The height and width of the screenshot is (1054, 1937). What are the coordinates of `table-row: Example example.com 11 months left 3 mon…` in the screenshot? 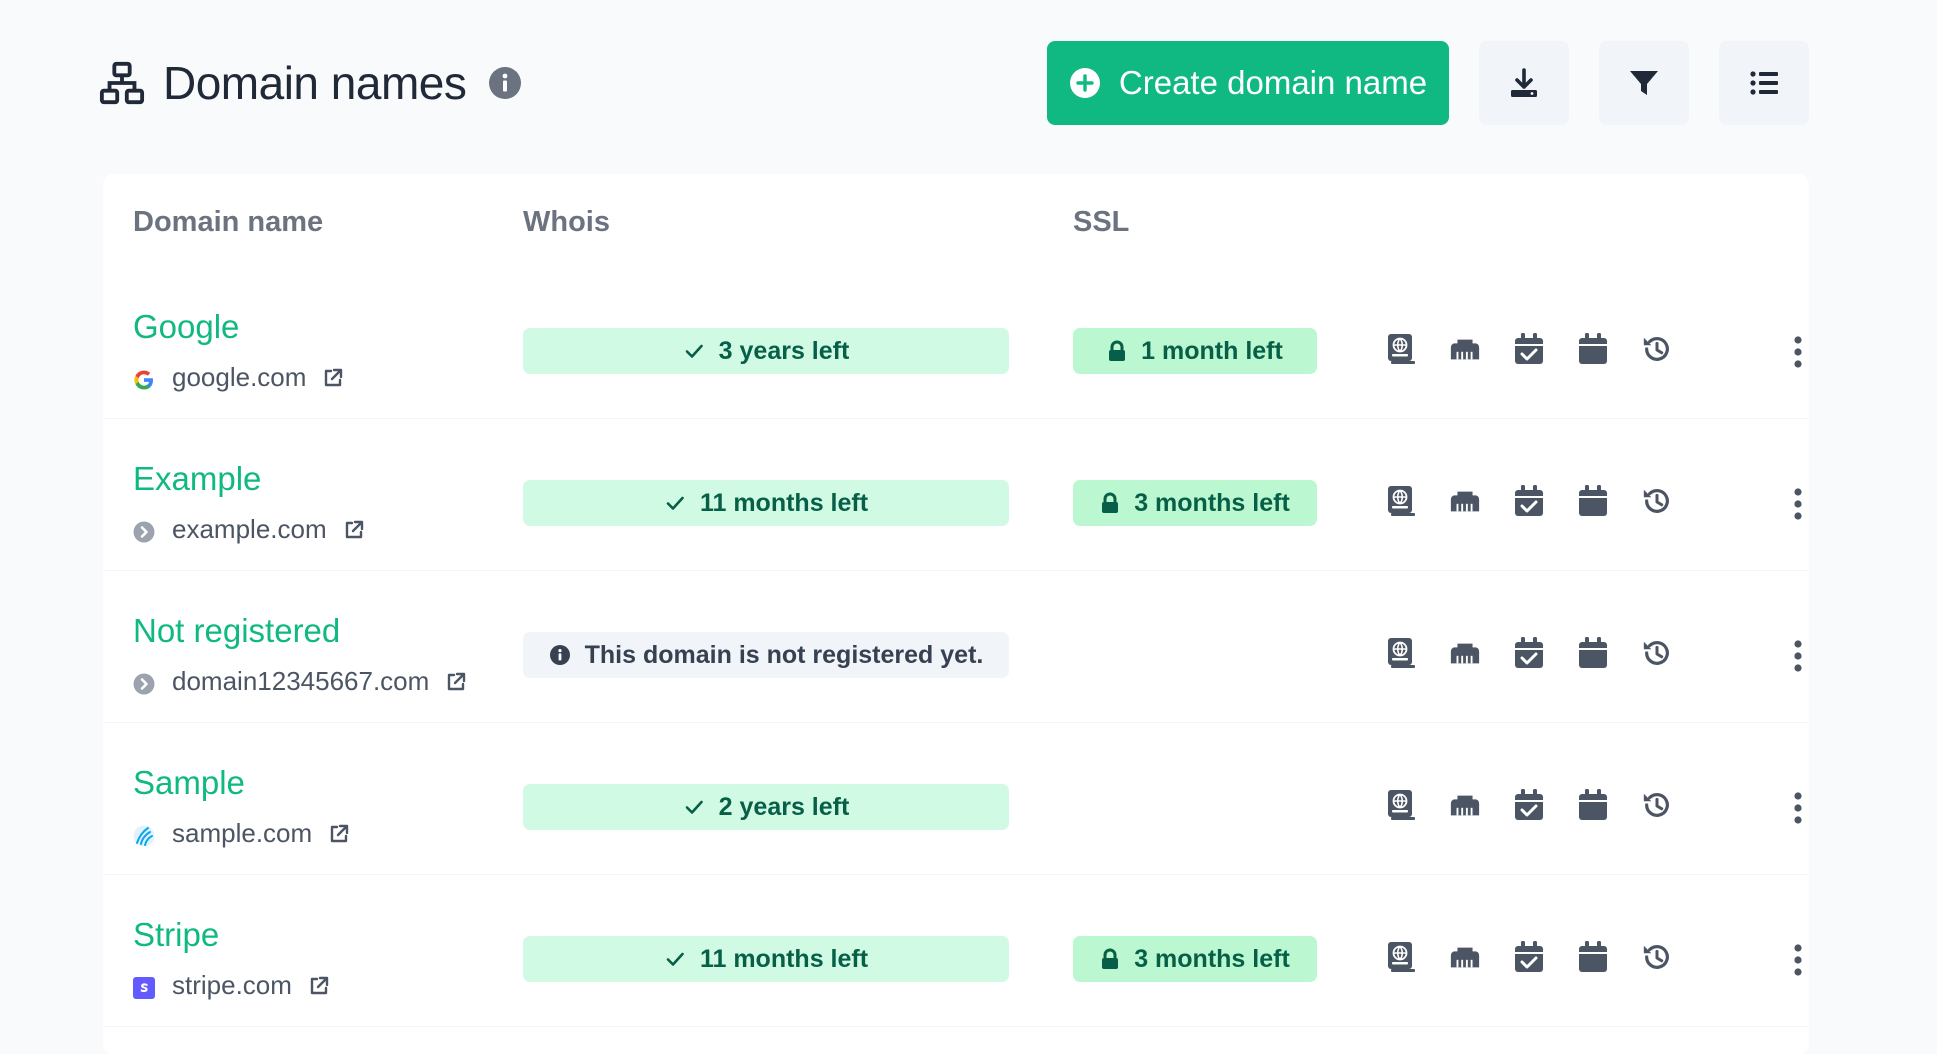 It's located at (956, 494).